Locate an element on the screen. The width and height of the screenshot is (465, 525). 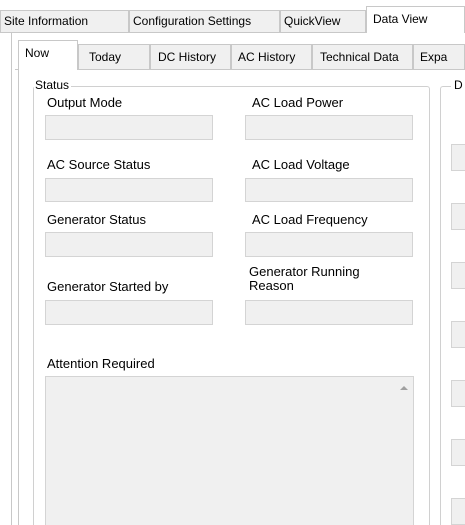
output-mode-field is located at coordinates (129, 127).